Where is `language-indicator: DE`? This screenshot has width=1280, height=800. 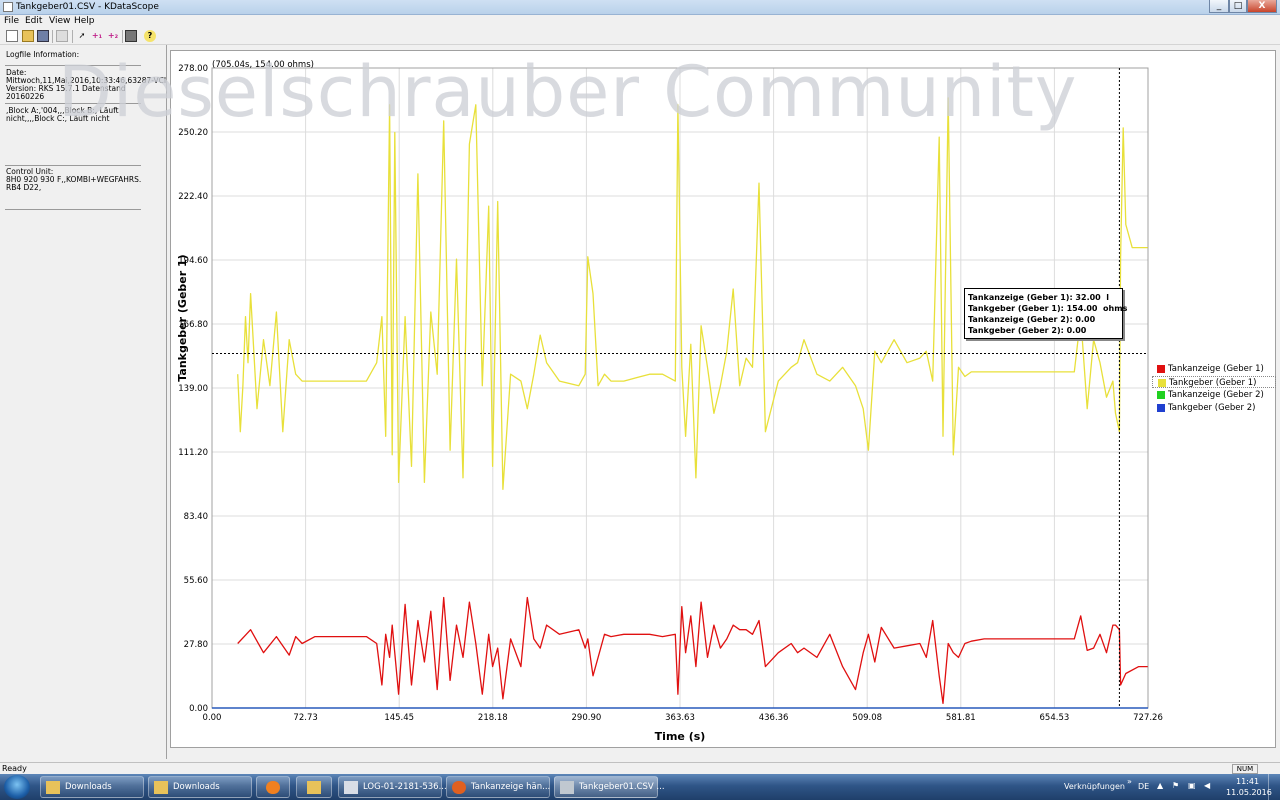
language-indicator: DE is located at coordinates (1143, 787).